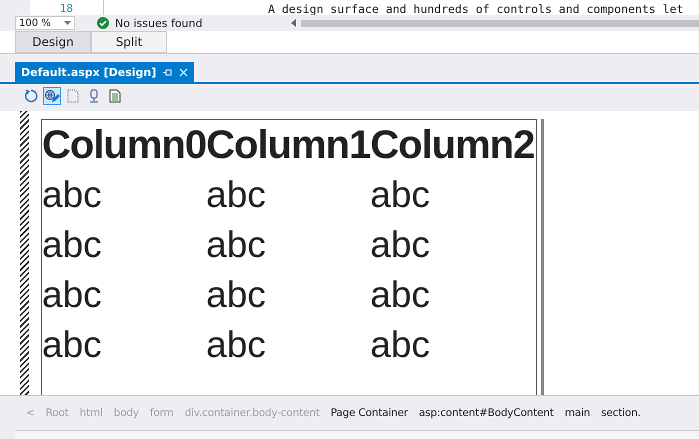  Describe the element at coordinates (104, 72) in the screenshot. I see `document-tab: Default.aspx [Design]` at that location.